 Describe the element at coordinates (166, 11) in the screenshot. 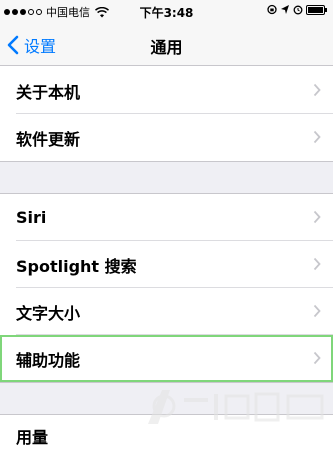

I see `status-bar: 中国电信 下午3:48` at that location.